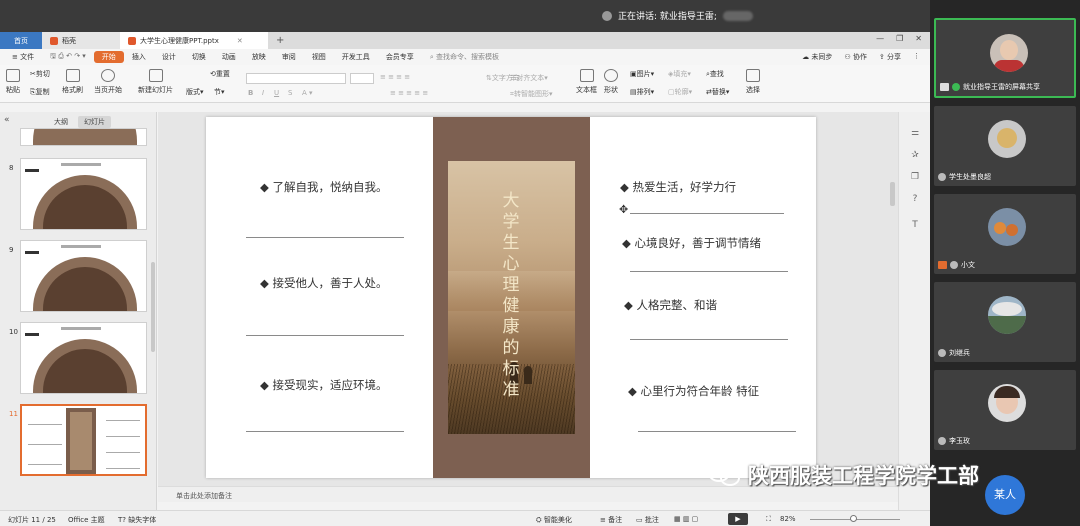 Image resolution: width=1080 pixels, height=526 pixels. I want to click on left-item-2: ◆ 接受他人，善于人处。, so click(324, 283).